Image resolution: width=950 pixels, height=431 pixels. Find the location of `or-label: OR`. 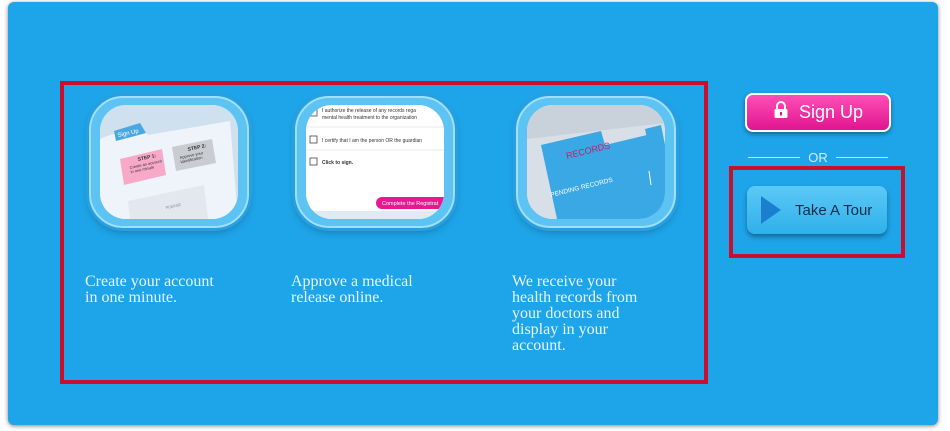

or-label: OR is located at coordinates (818, 157).